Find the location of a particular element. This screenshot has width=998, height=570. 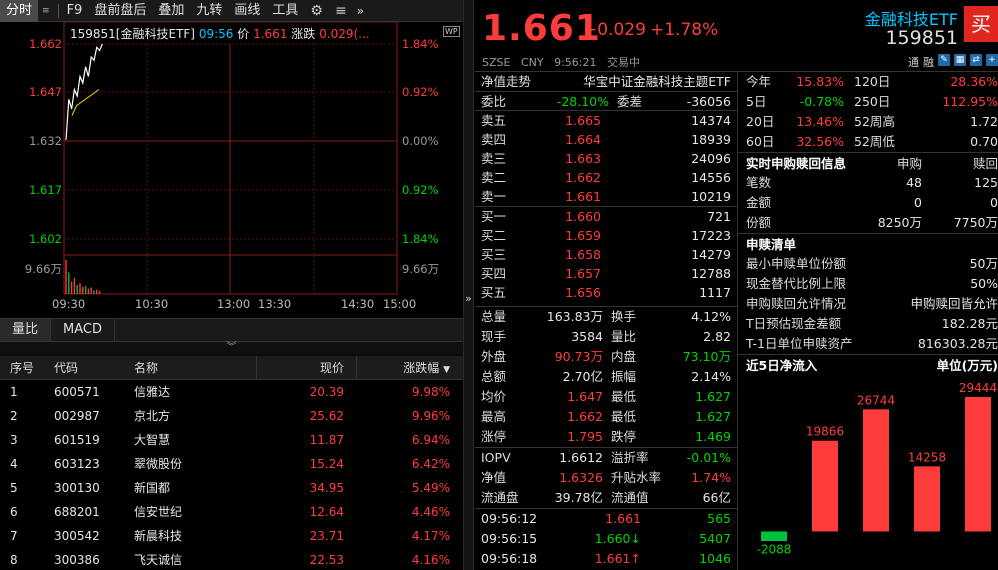

net-inflow-unit: 单位(万元) is located at coordinates (967, 365).